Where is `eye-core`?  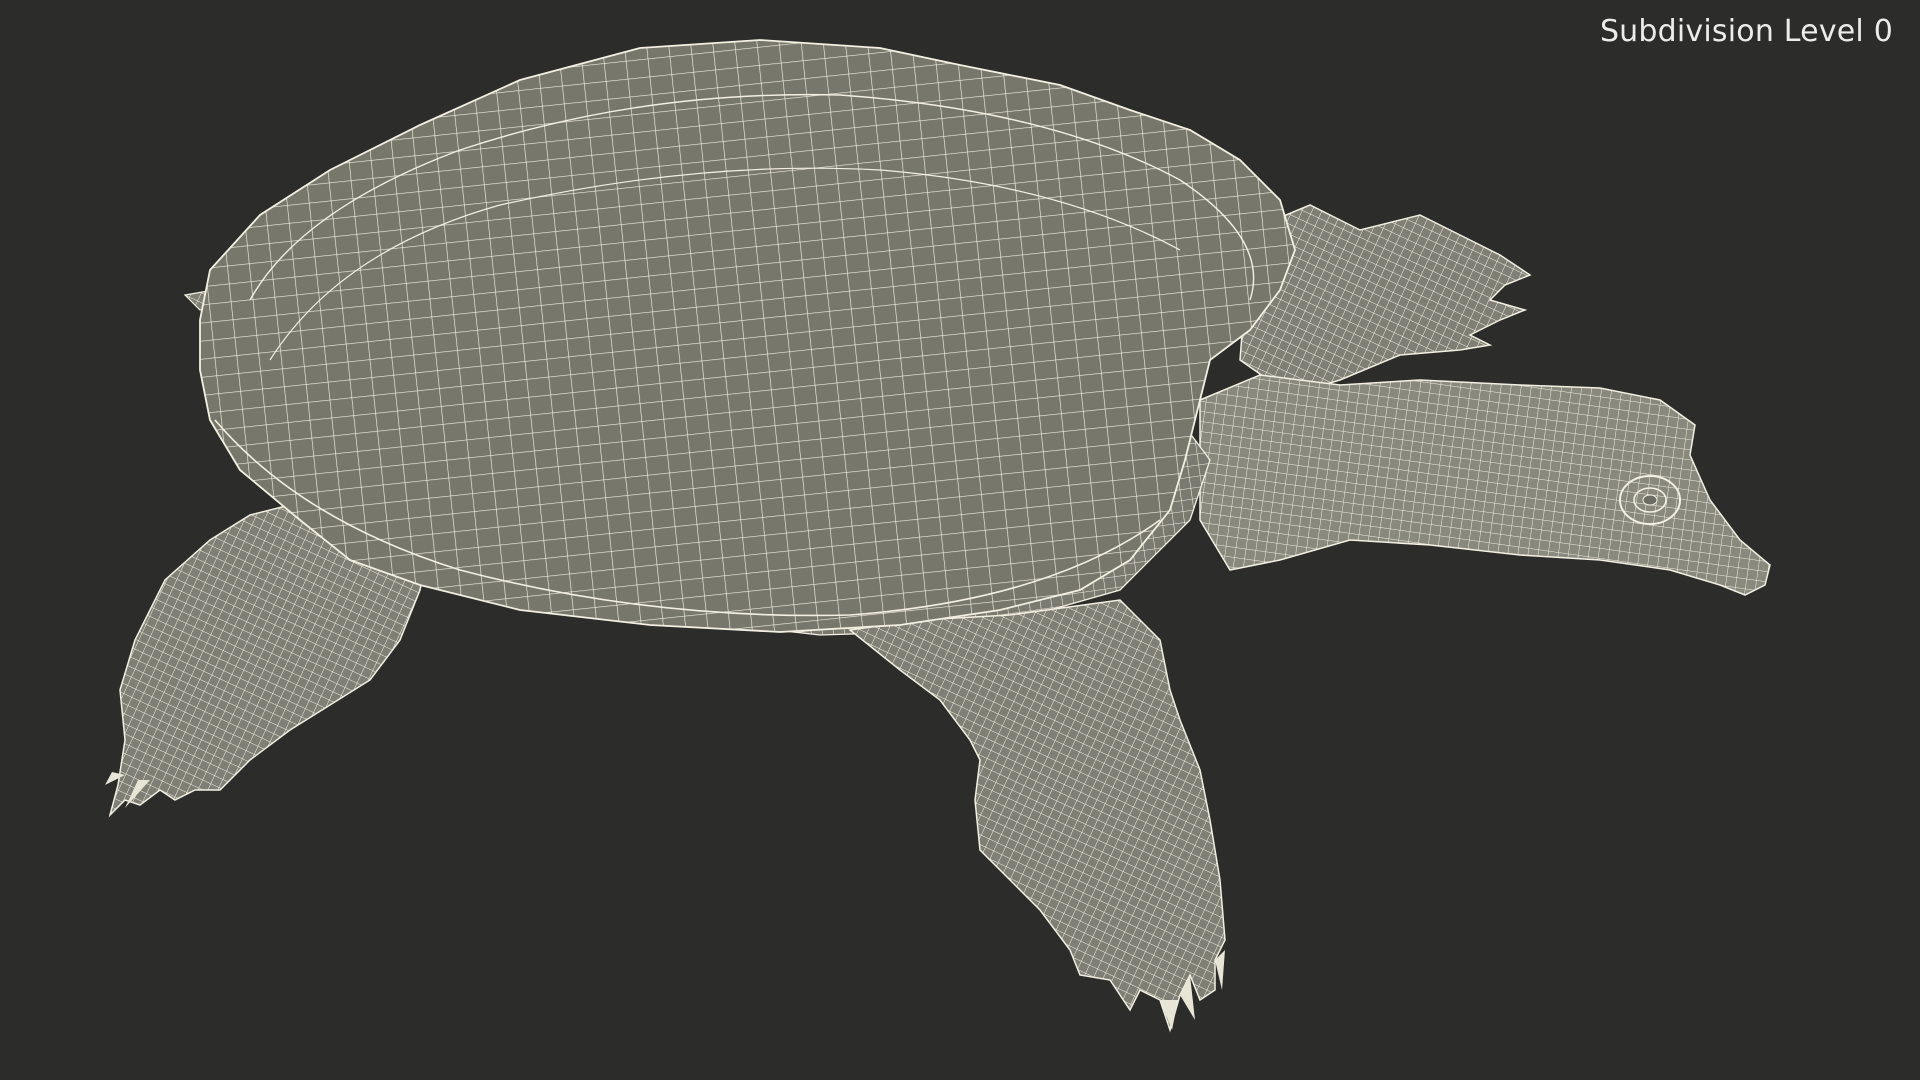 eye-core is located at coordinates (1650, 500).